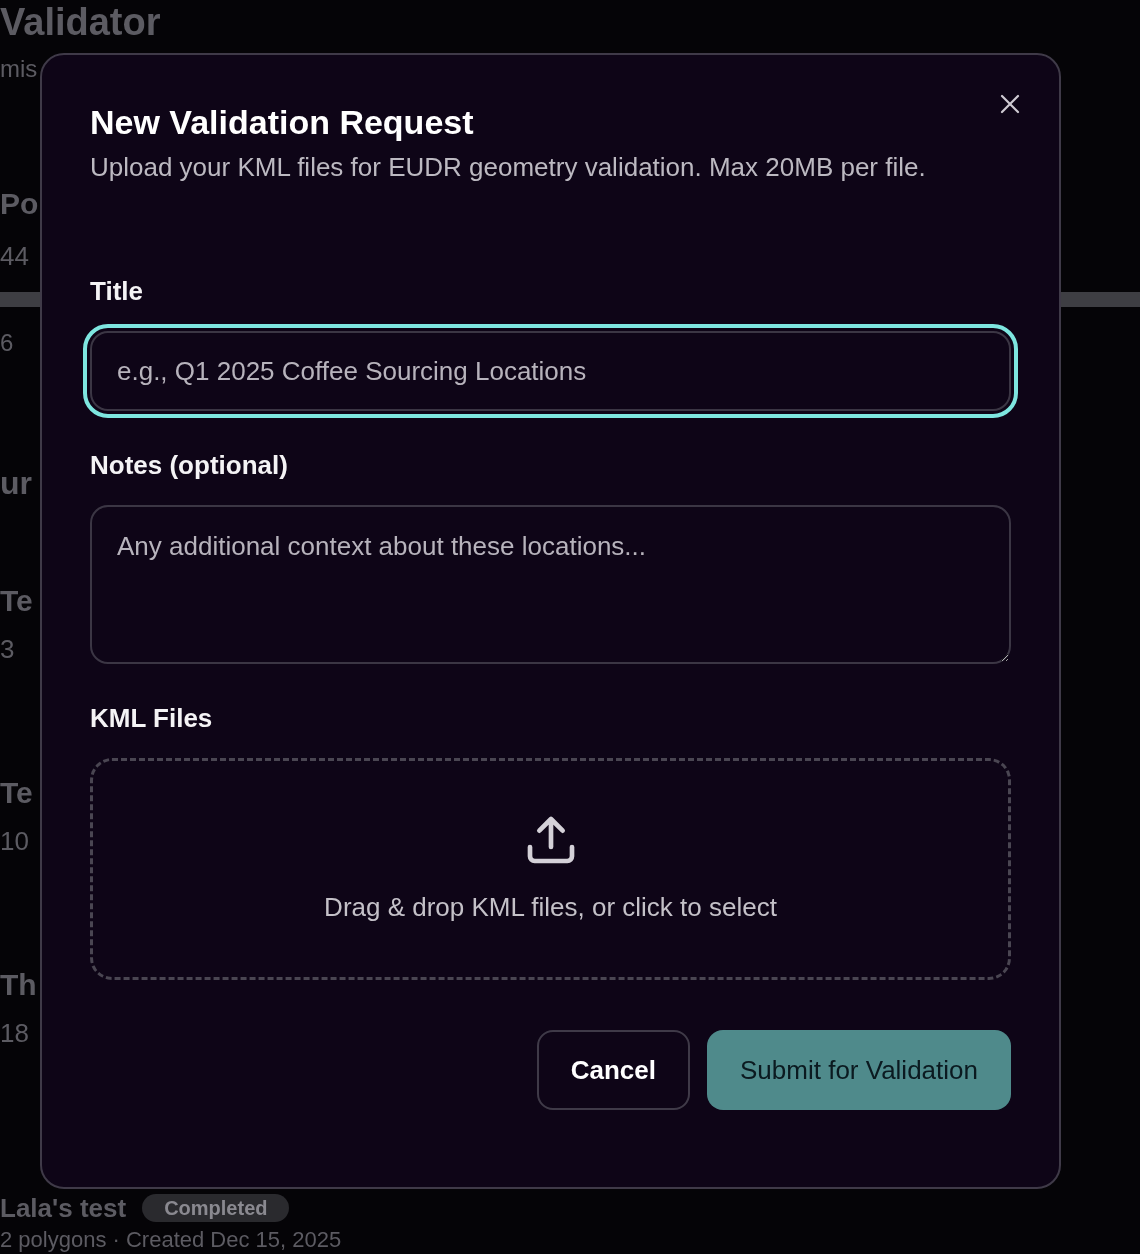 This screenshot has height=1254, width=1140. What do you see at coordinates (19, 204) in the screenshot?
I see `stat-label: Po` at bounding box center [19, 204].